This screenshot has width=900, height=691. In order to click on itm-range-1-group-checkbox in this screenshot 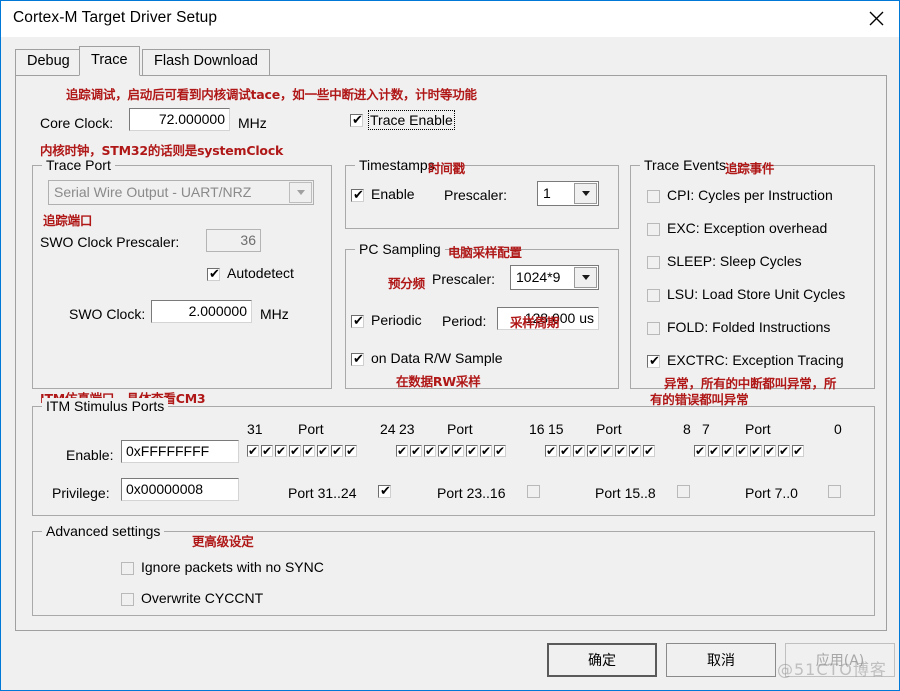, I will do `click(533, 491)`.